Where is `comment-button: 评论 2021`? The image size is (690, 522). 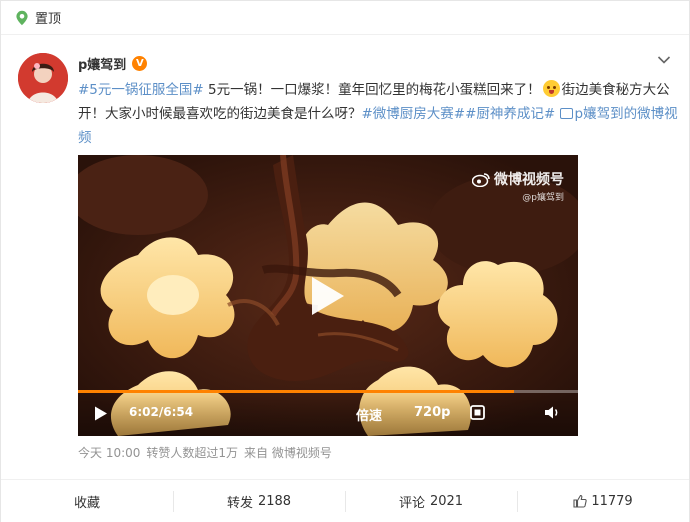 comment-button: 评论 2021 is located at coordinates (431, 501).